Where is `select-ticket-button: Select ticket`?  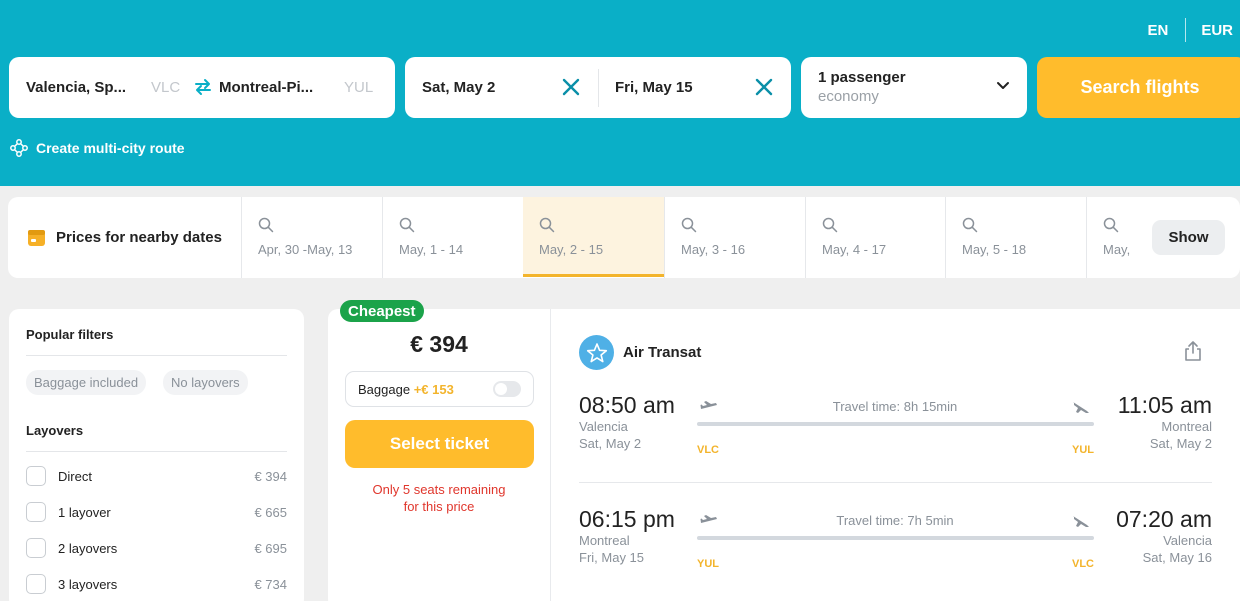 select-ticket-button: Select ticket is located at coordinates (439, 444).